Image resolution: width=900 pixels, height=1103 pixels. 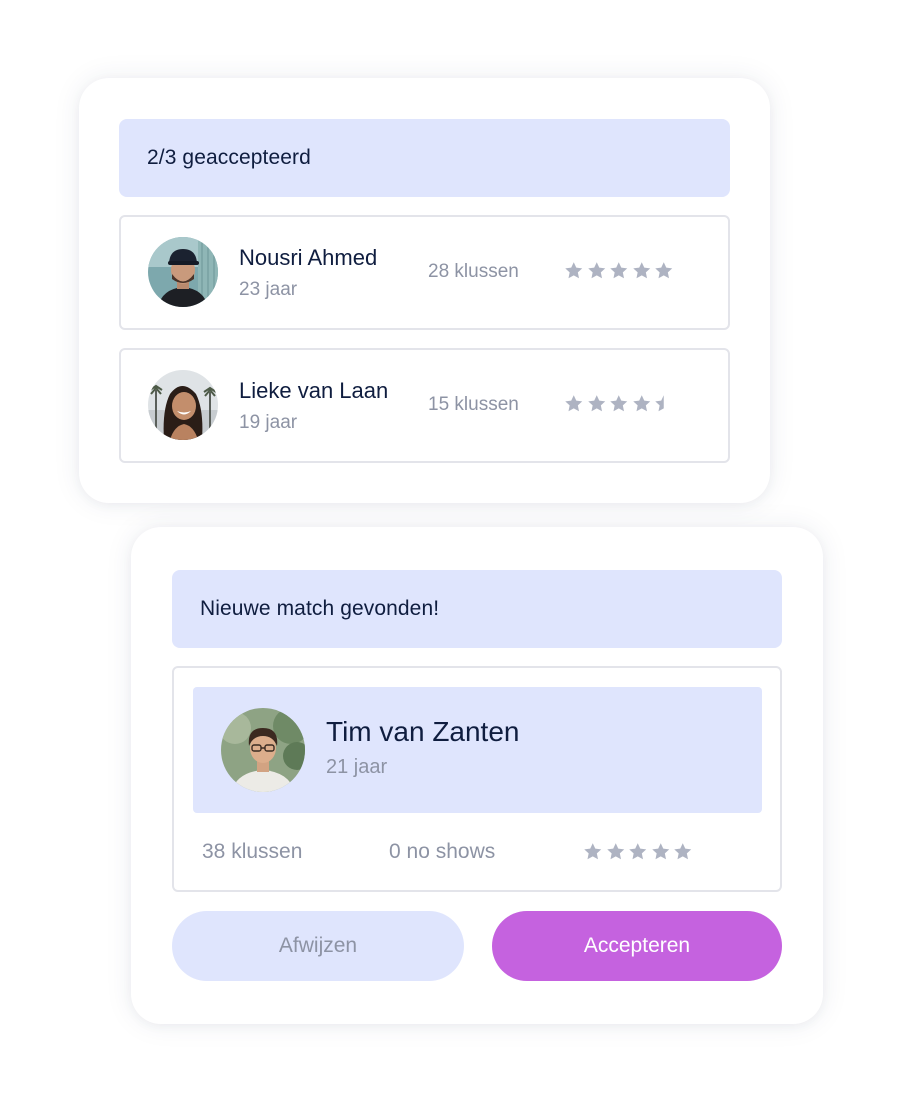 What do you see at coordinates (423, 731) in the screenshot?
I see `match-name: Tim van Zanten` at bounding box center [423, 731].